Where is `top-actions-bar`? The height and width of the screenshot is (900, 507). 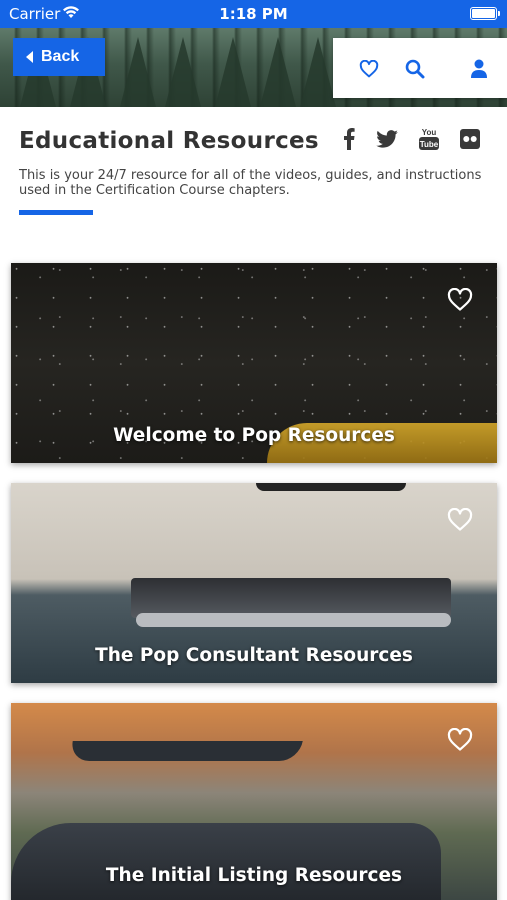 top-actions-bar is located at coordinates (420, 68).